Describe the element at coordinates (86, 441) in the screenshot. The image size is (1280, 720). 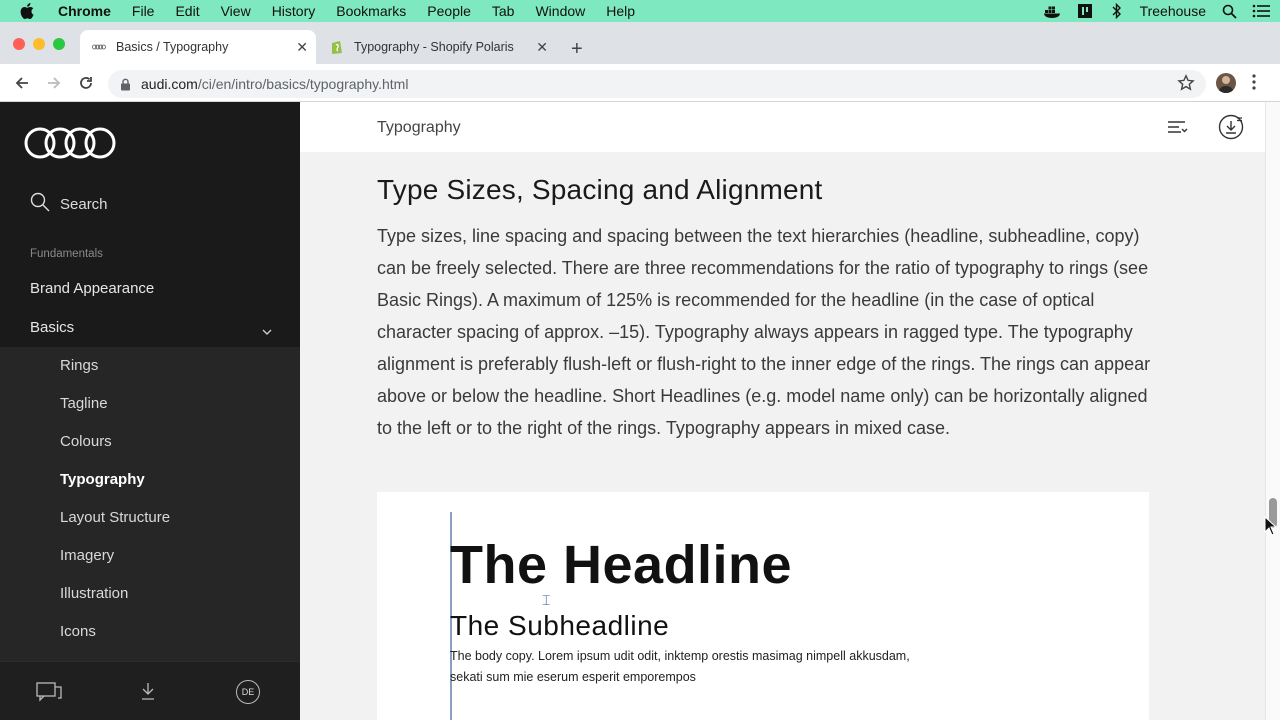
I see `sidebar-item-colours: Colours` at that location.